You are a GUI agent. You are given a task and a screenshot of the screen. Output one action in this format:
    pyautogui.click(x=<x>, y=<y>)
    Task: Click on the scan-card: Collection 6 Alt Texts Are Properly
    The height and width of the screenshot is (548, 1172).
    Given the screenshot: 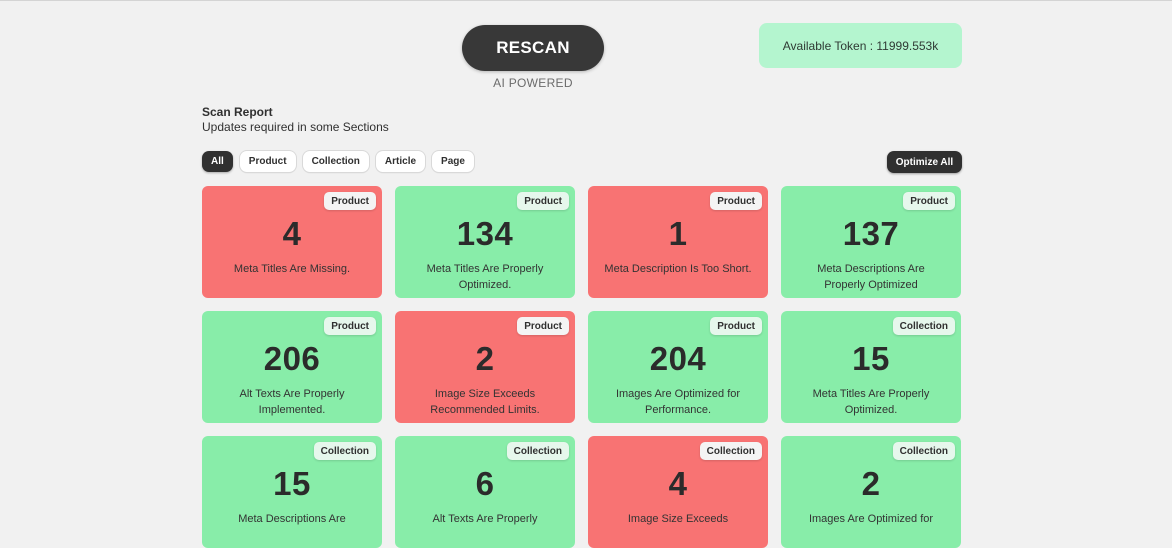 What is the action you would take?
    pyautogui.click(x=485, y=492)
    